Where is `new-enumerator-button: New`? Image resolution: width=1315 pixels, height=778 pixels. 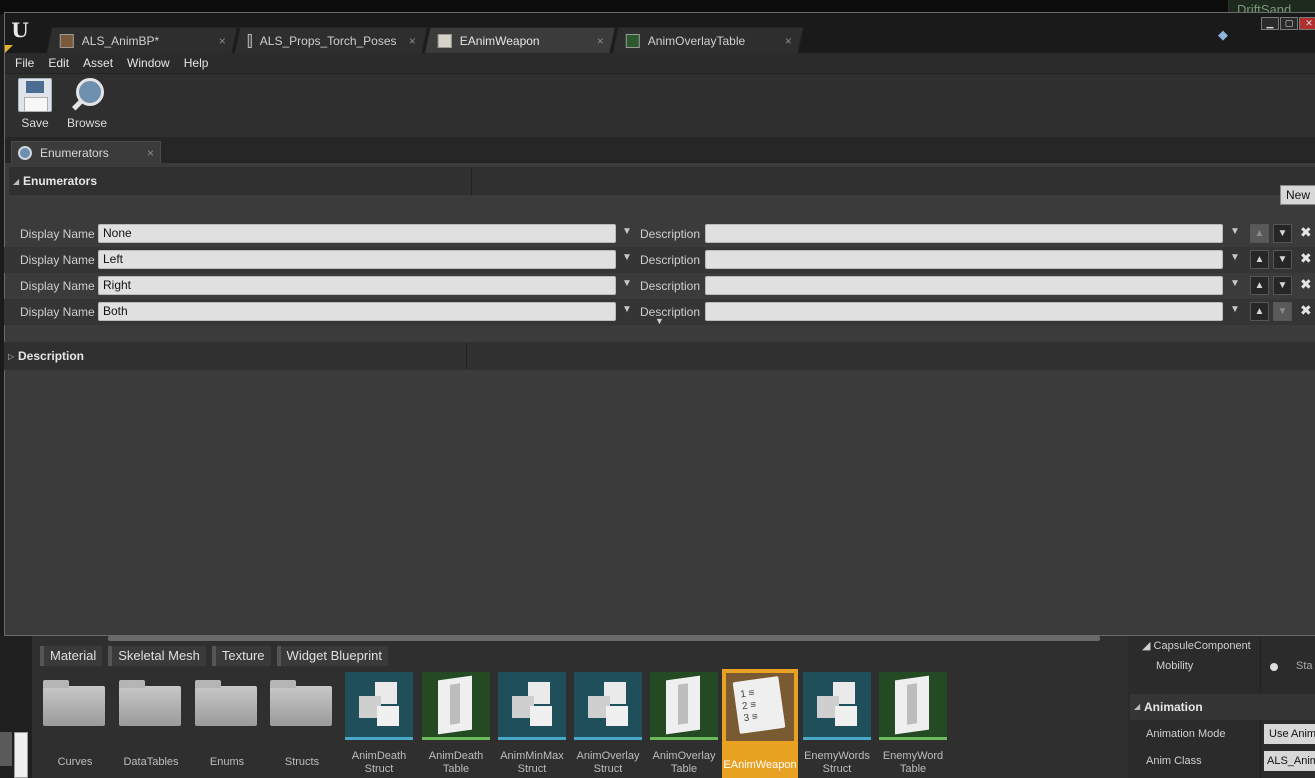 new-enumerator-button: New is located at coordinates (1297, 195).